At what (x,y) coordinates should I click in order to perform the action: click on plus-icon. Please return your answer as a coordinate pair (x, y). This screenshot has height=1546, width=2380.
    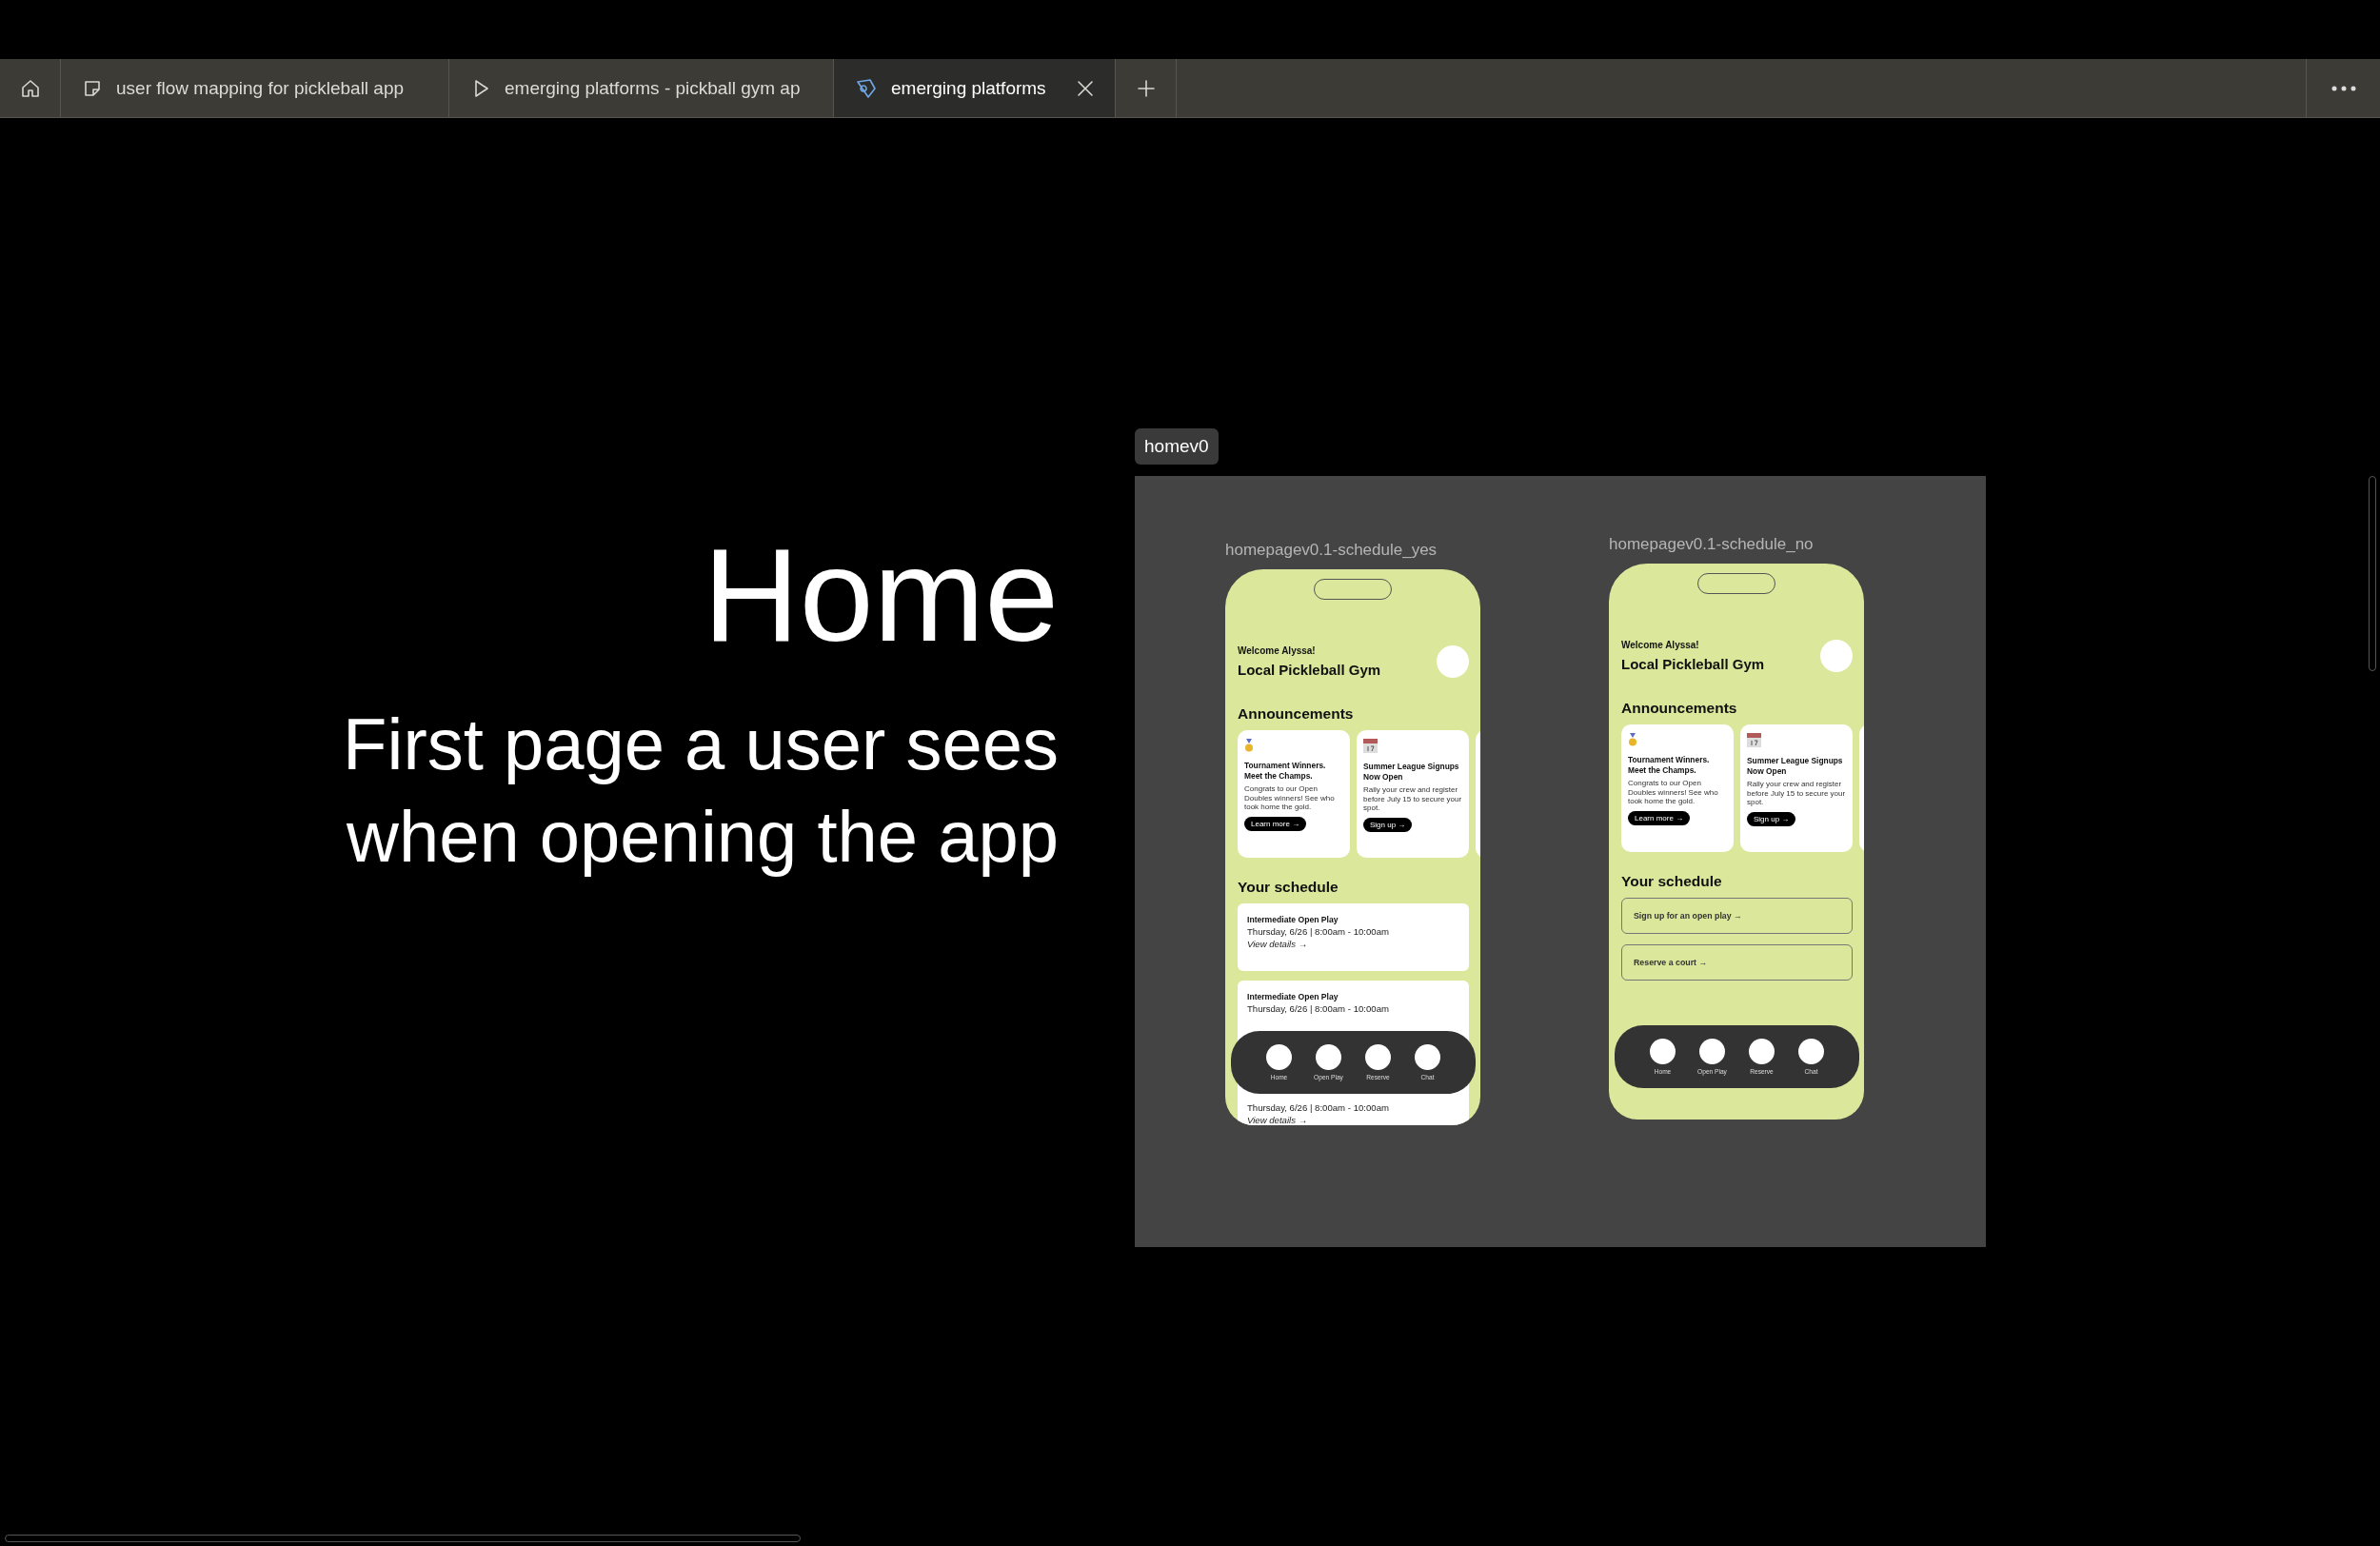
    Looking at the image, I should click on (1146, 88).